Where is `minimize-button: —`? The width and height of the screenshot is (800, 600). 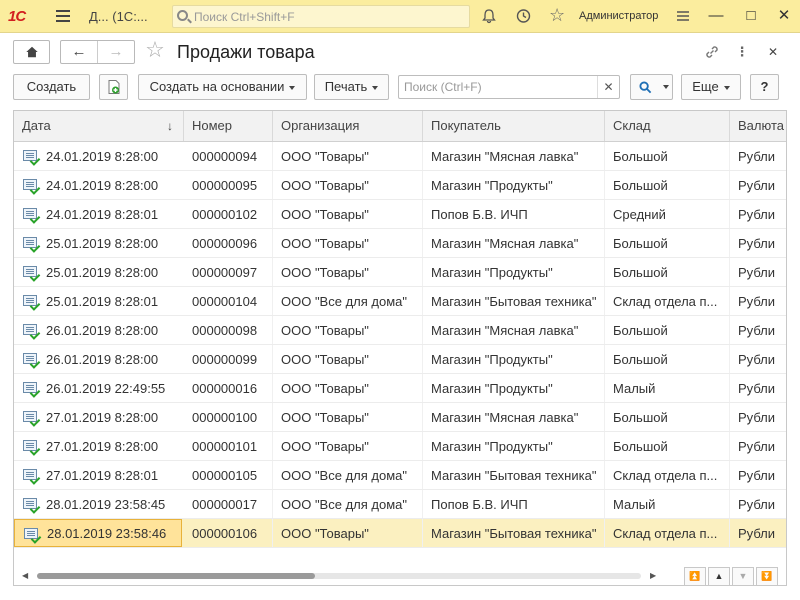
minimize-button: — is located at coordinates (716, 16).